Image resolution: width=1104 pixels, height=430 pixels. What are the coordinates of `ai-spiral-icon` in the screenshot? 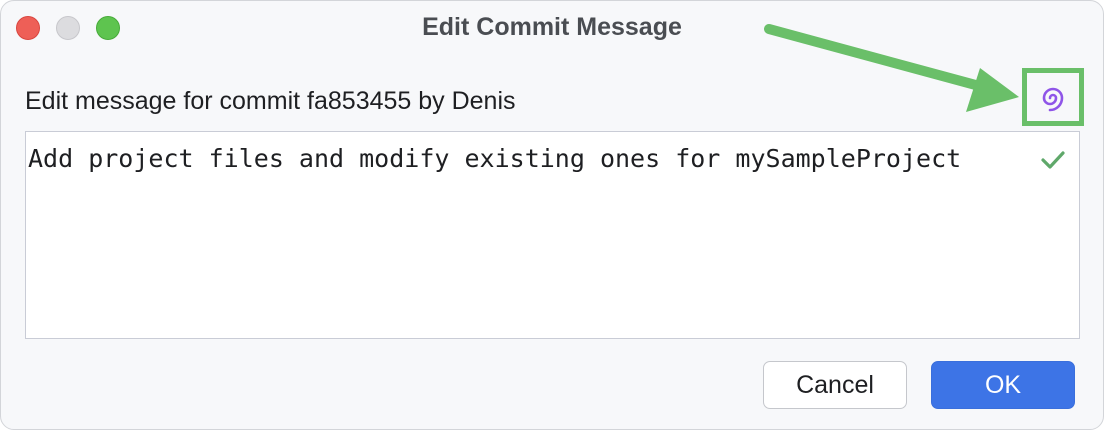 It's located at (1053, 98).